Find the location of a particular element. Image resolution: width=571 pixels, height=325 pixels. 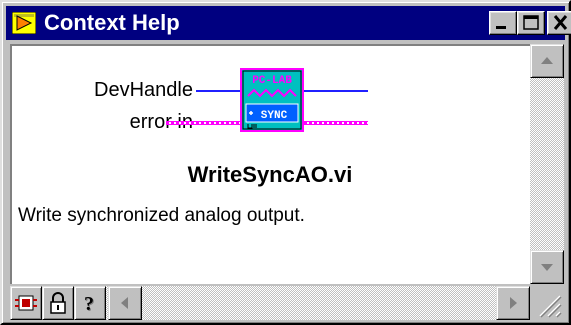

vi-icon-bottom-text: SYNC is located at coordinates (274, 116).